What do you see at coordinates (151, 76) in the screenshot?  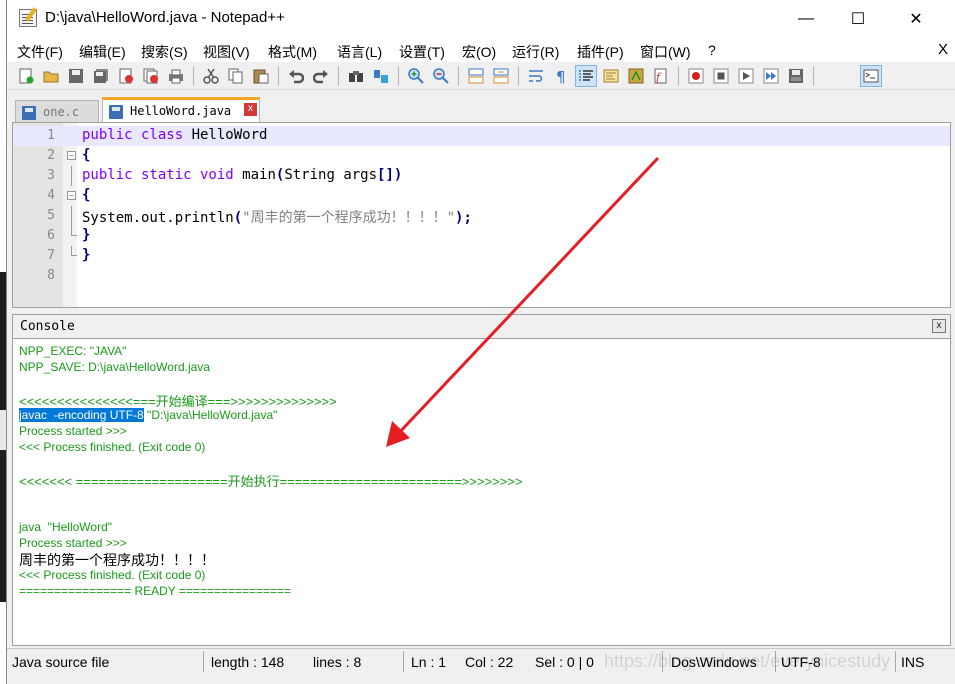 I see `close-all-icon` at bounding box center [151, 76].